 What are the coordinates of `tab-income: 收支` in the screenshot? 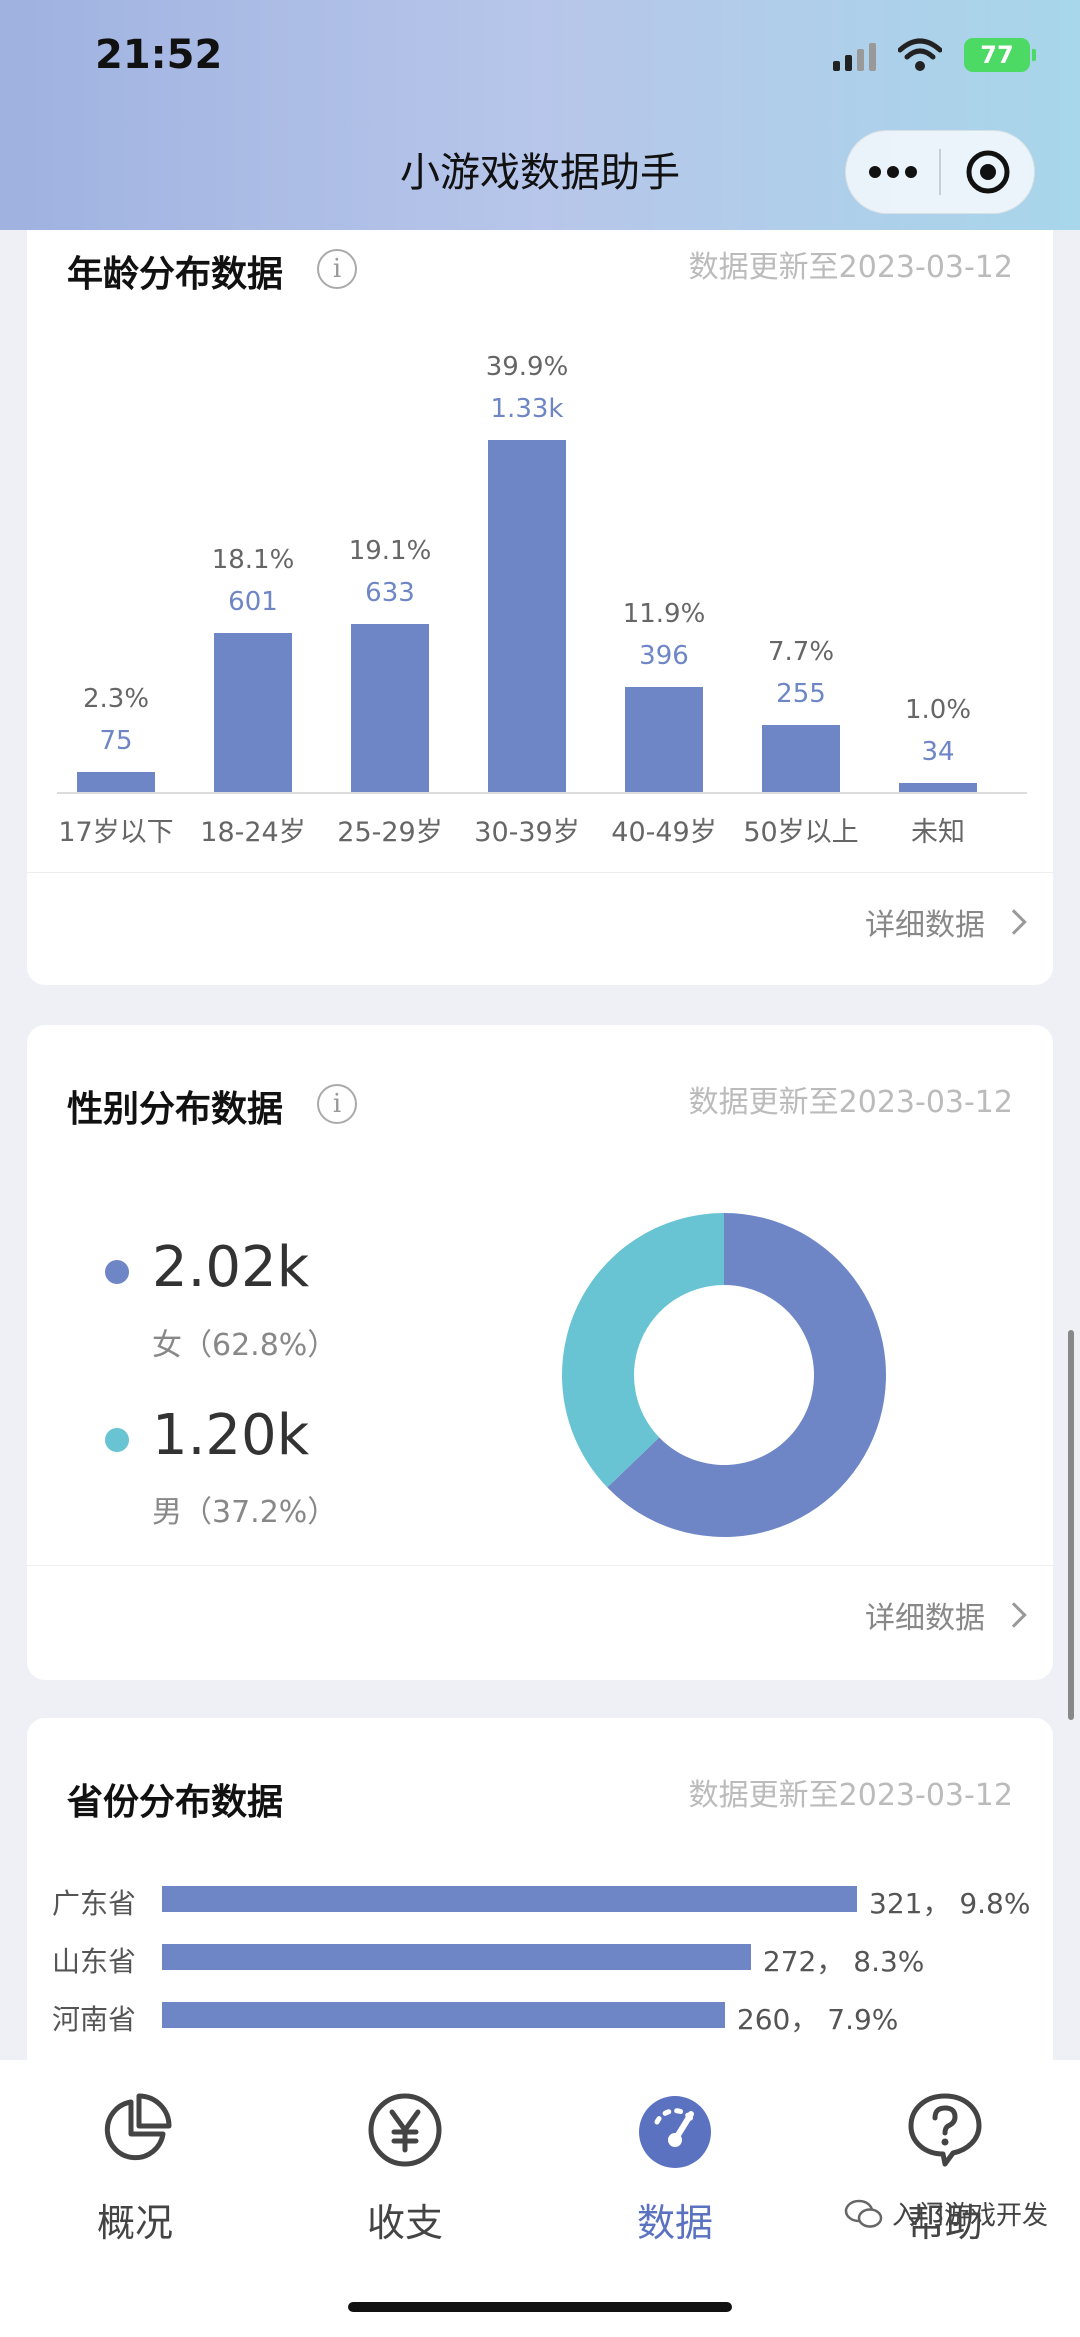 It's located at (405, 2168).